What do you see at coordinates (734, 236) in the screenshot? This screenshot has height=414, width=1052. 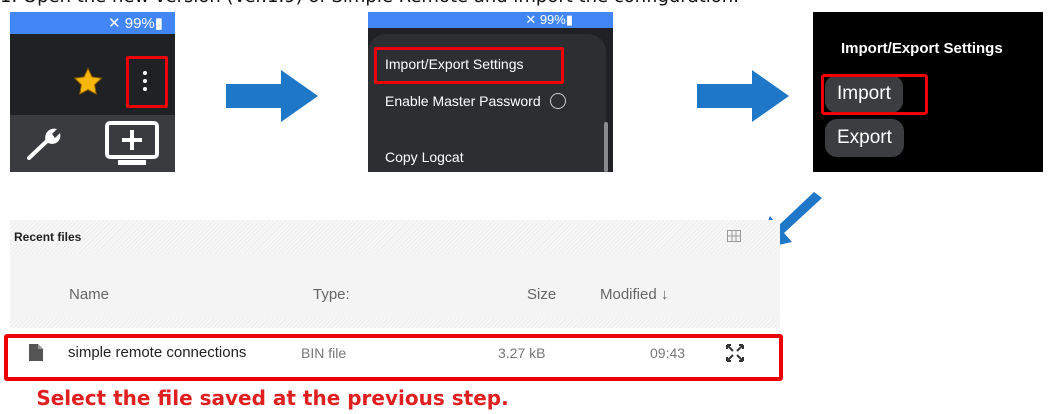 I see `grid-view-icon` at bounding box center [734, 236].